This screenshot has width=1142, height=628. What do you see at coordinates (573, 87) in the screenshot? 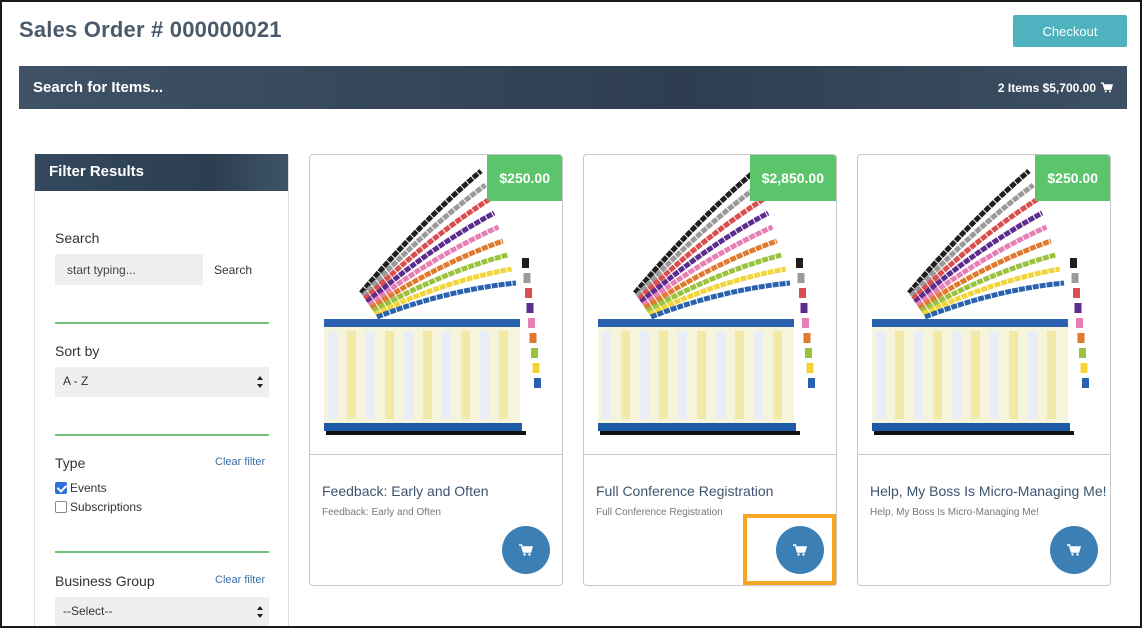
I see `search-items-bar: Search for Items... 2 Items $5,700.00` at bounding box center [573, 87].